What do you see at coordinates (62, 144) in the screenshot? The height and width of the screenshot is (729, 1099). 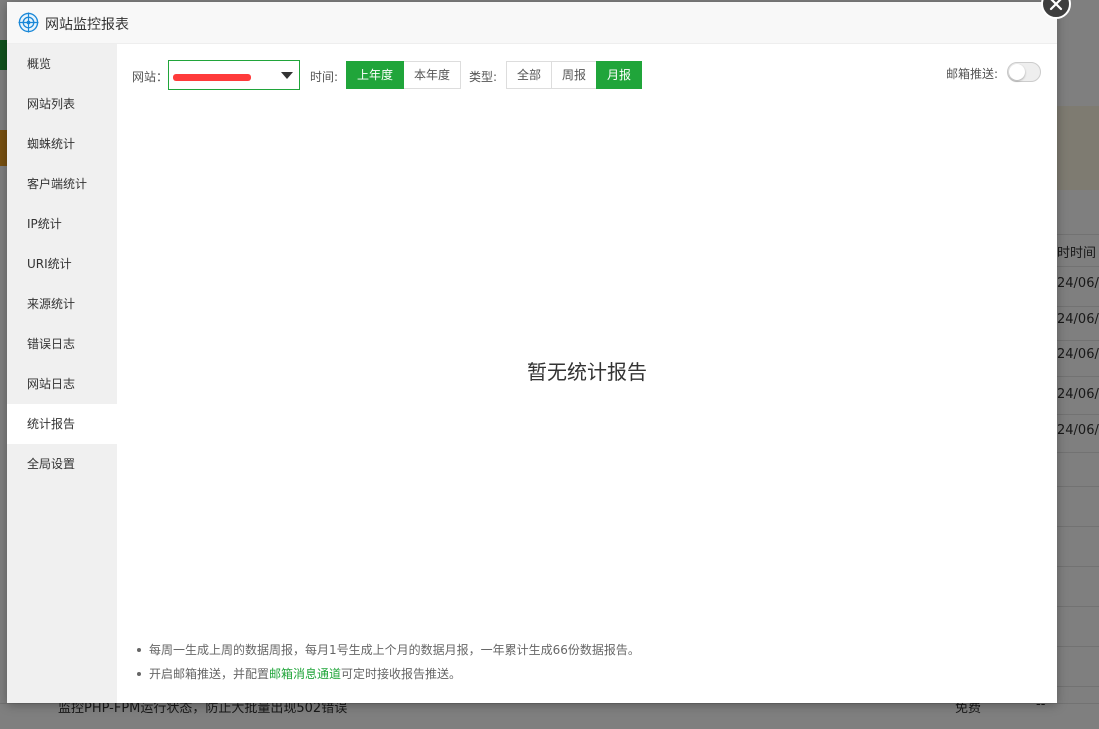 I see `sidebar-item-spider-stats: 蜘蛛统计` at bounding box center [62, 144].